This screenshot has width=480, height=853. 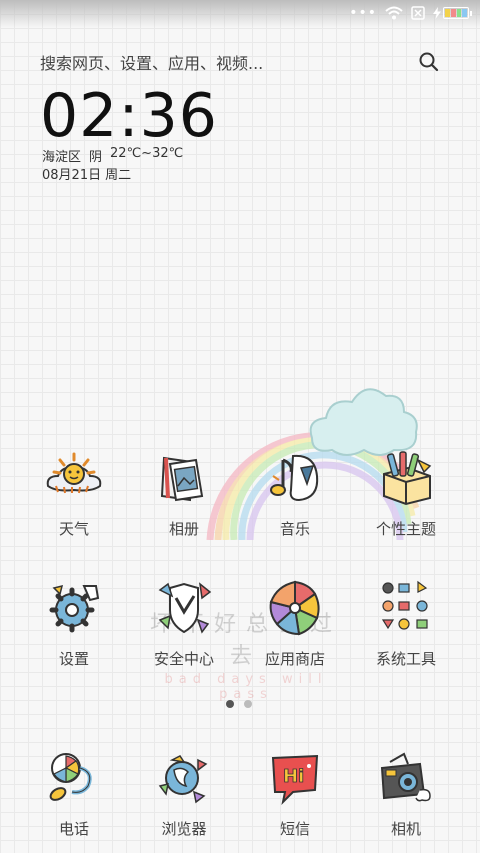 I want to click on app-label: 相机, so click(x=405, y=829).